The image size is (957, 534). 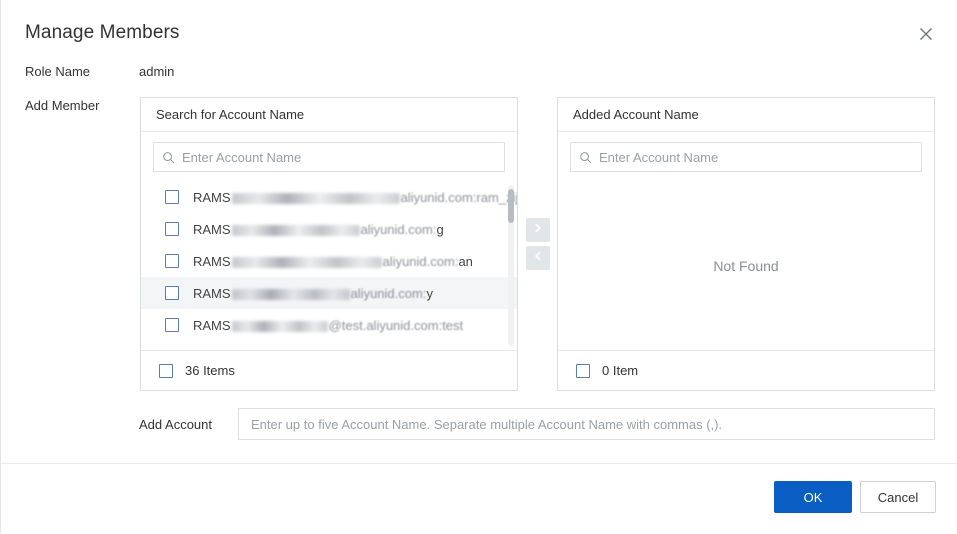 I want to click on target-search-wrapper, so click(x=746, y=156).